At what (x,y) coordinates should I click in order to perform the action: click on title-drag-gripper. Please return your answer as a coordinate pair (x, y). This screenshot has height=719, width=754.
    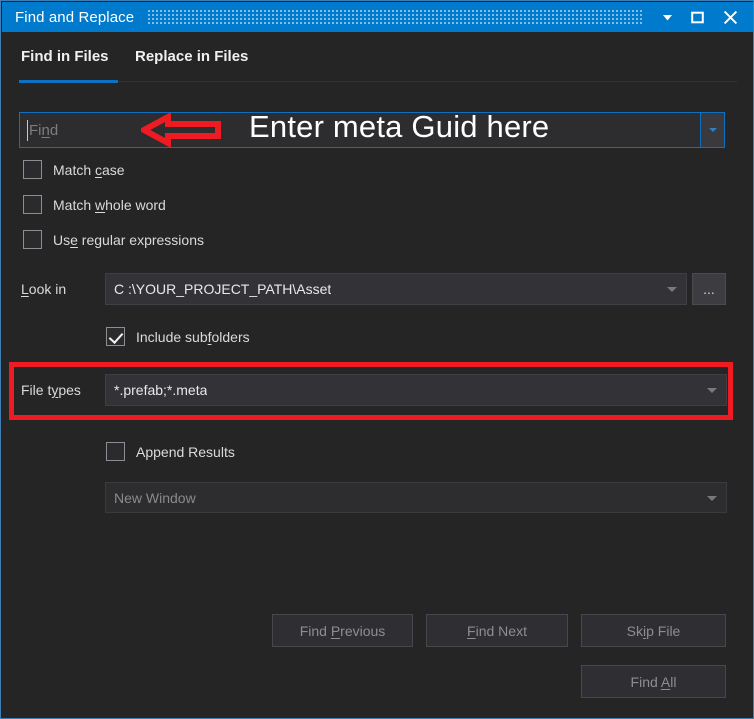
    Looking at the image, I should click on (395, 17).